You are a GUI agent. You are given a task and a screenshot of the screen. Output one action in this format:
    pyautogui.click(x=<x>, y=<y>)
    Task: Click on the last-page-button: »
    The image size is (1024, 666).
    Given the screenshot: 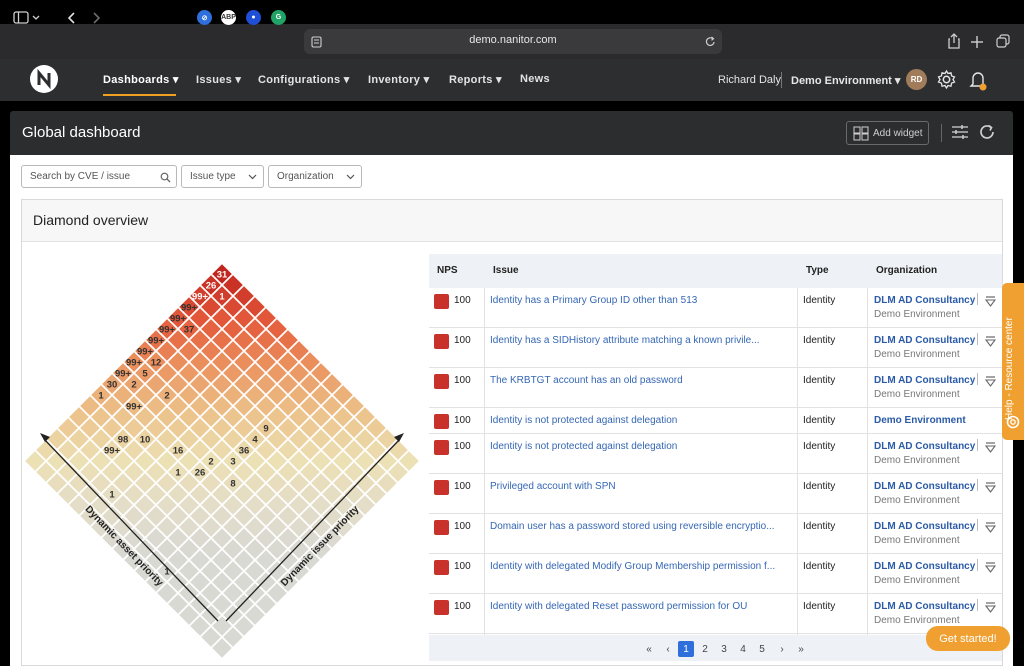 What is the action you would take?
    pyautogui.click(x=801, y=649)
    